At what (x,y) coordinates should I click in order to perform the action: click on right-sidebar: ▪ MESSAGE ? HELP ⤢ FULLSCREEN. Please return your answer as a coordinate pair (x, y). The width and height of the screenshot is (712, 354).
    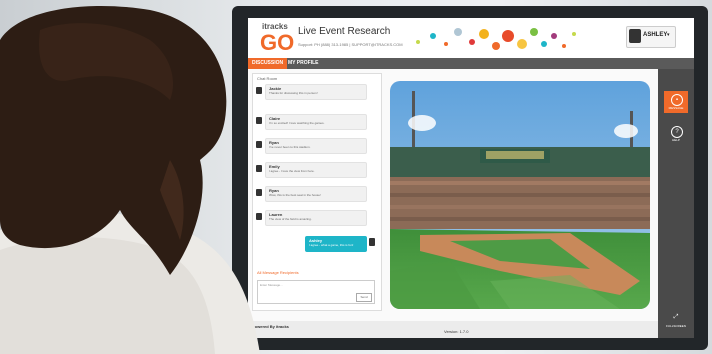
    Looking at the image, I should click on (676, 203).